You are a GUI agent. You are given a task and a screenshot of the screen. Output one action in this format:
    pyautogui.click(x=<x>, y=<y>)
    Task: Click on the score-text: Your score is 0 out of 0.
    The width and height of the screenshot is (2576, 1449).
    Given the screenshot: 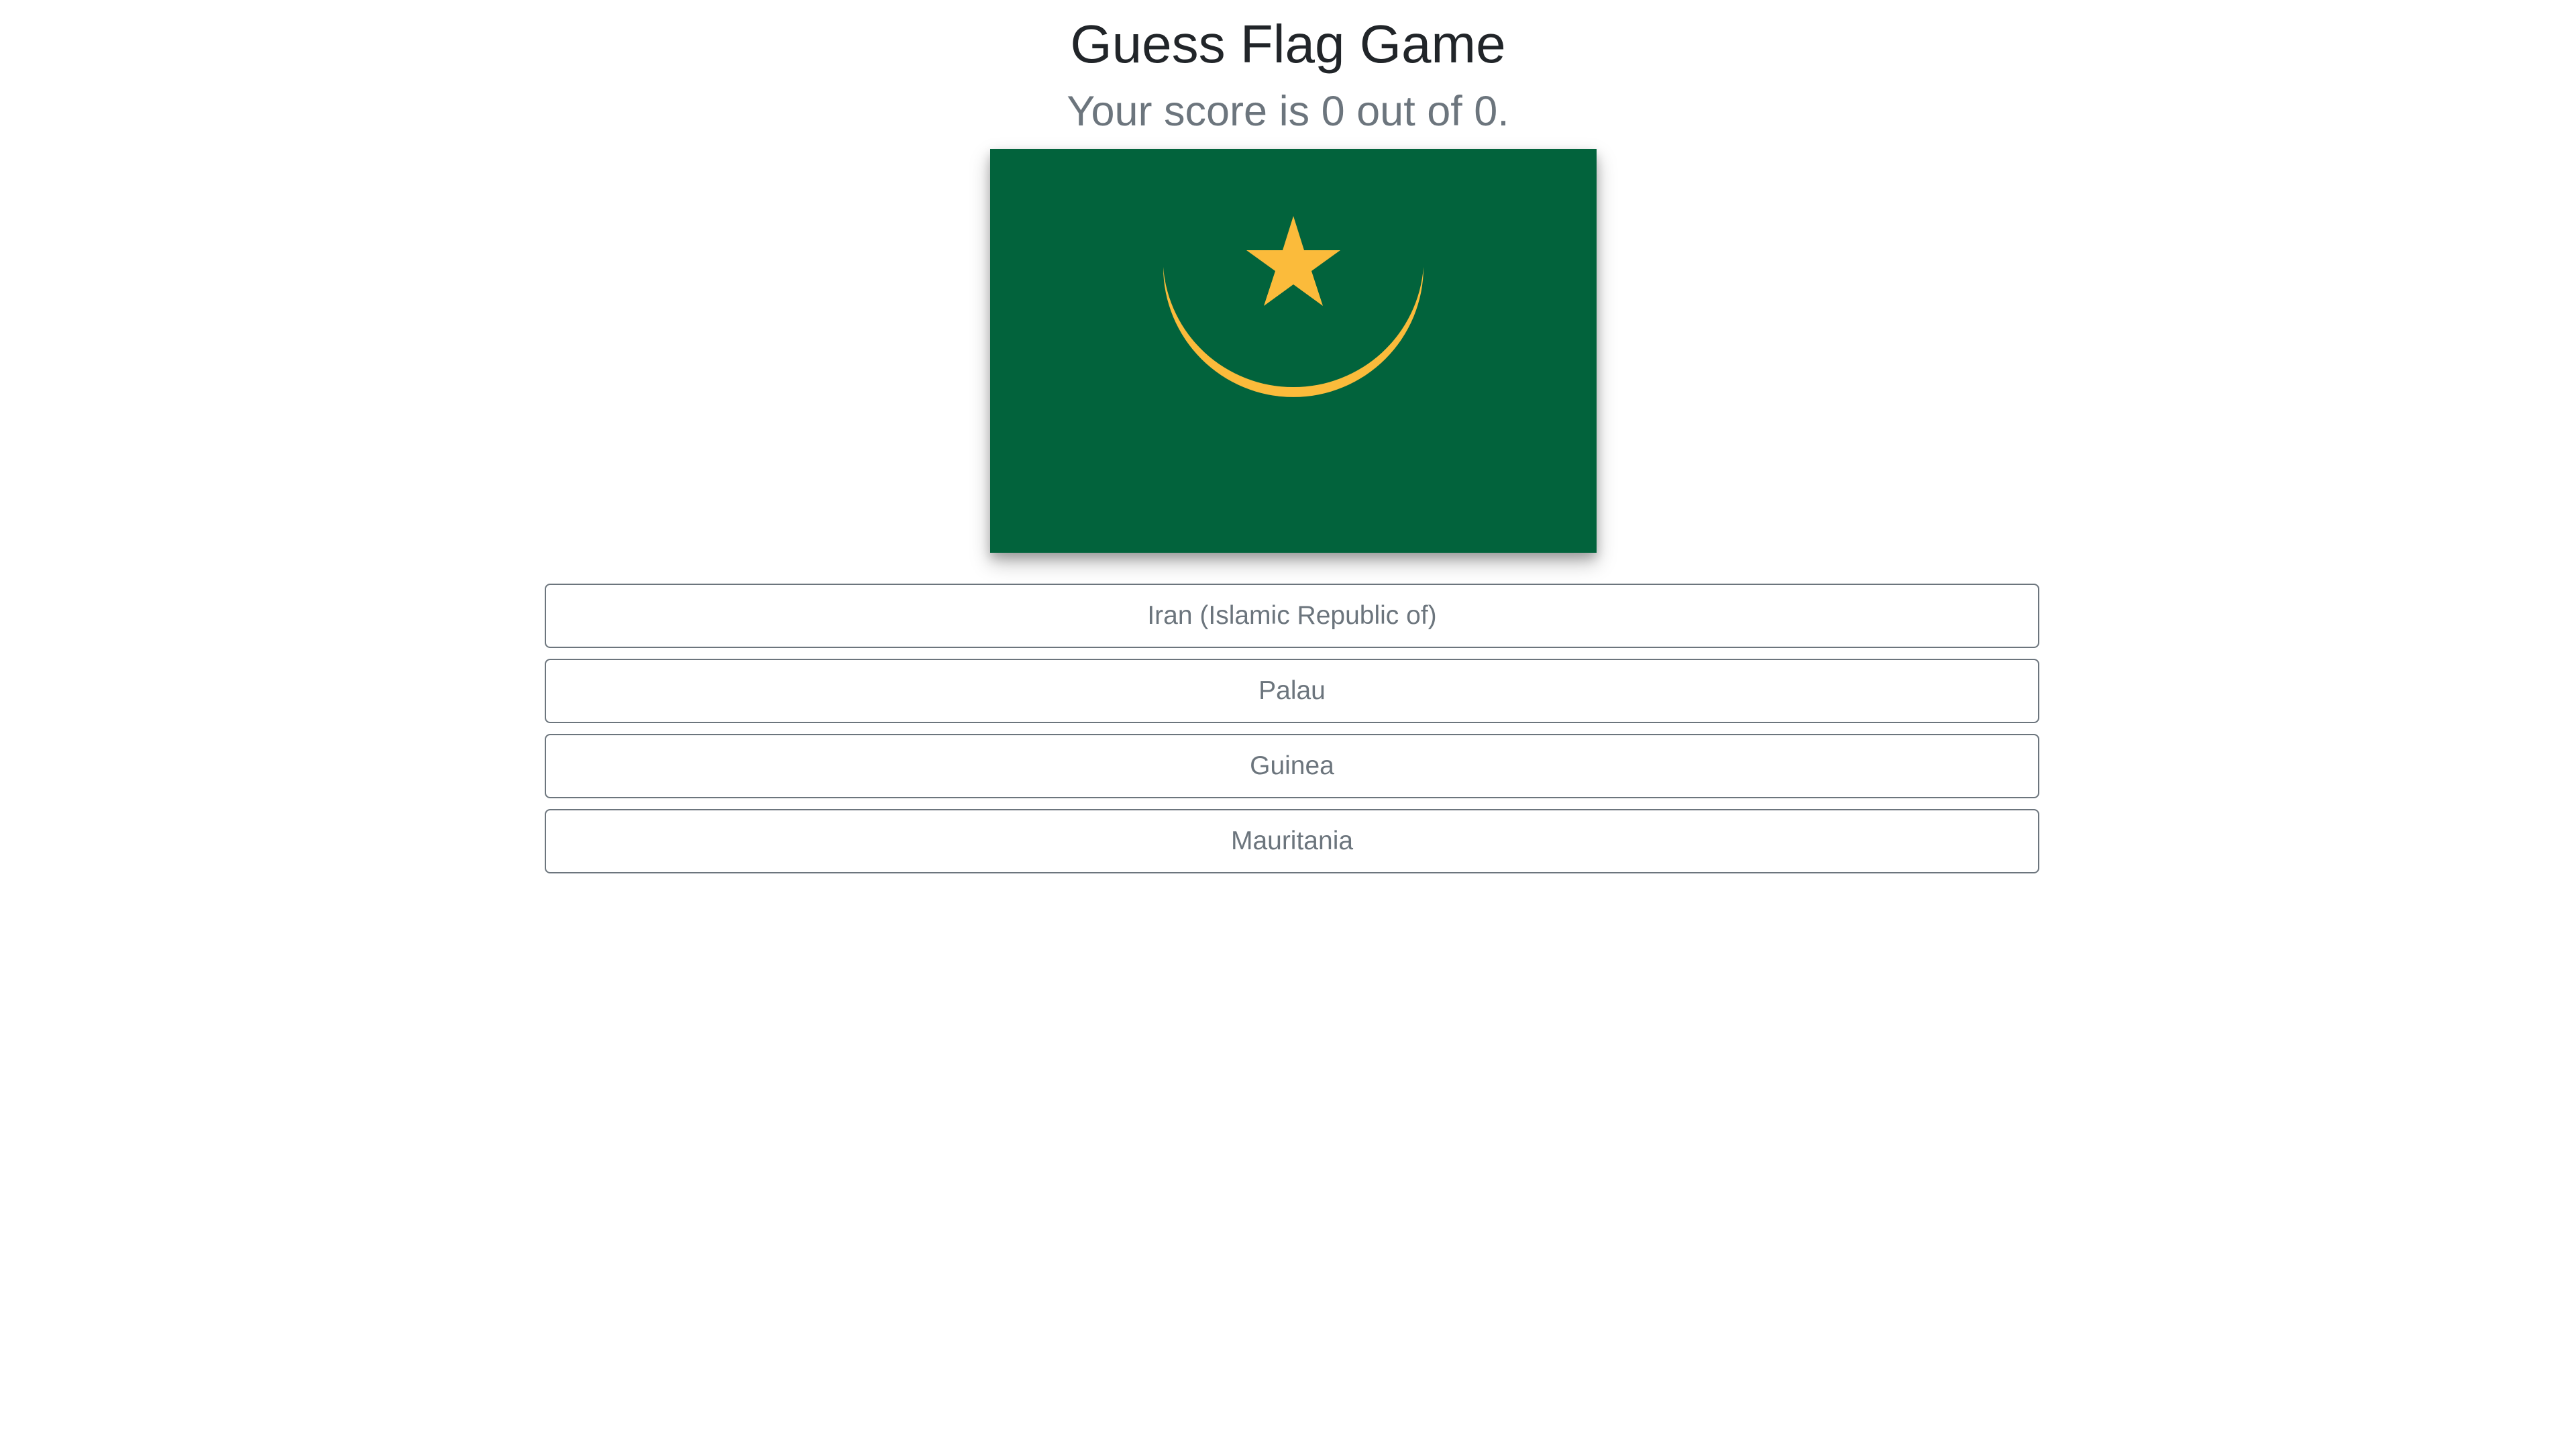 What is the action you would take?
    pyautogui.click(x=1288, y=111)
    